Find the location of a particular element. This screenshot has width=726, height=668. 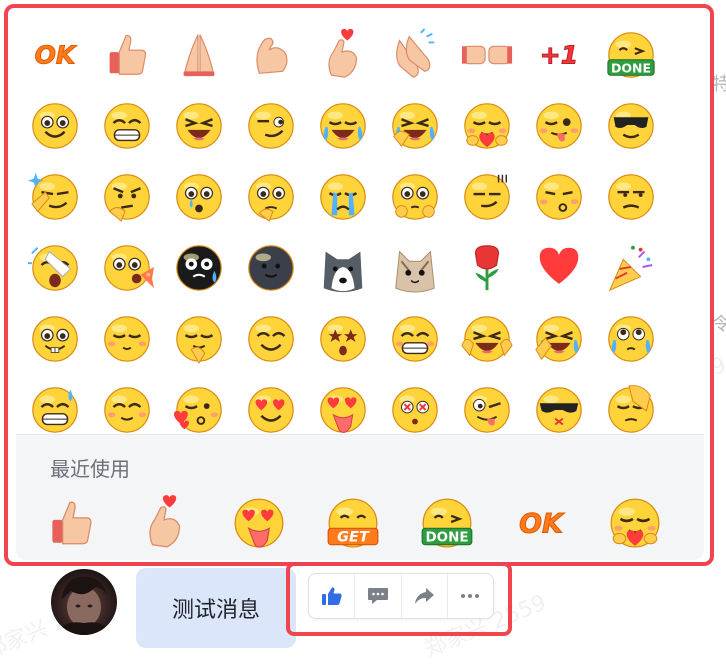

rolling-laugh-icon is located at coordinates (415, 125).